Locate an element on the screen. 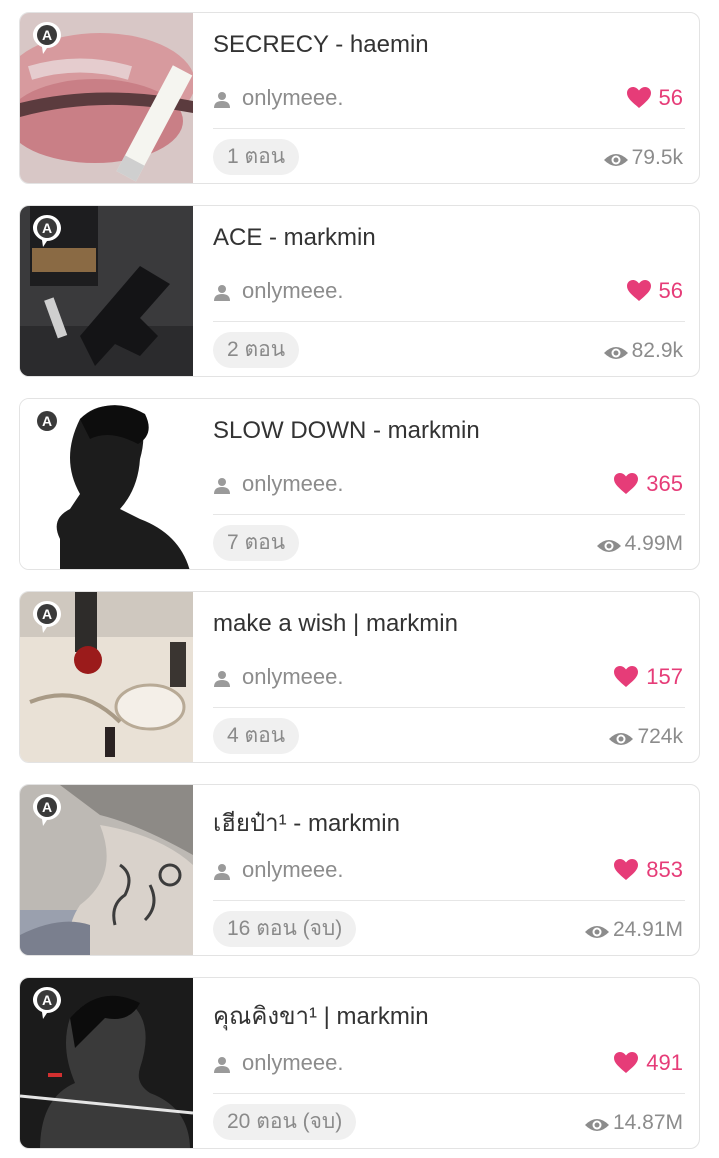 Image resolution: width=719 pixels, height=1158 pixels. views-value: 724k is located at coordinates (660, 736).